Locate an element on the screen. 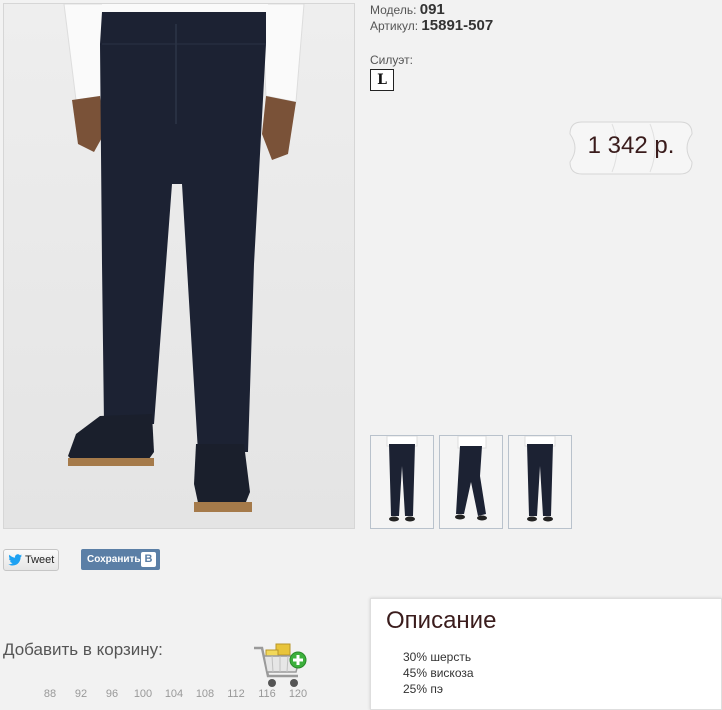 The height and width of the screenshot is (710, 722). model-line: Модель: 091 is located at coordinates (407, 10).